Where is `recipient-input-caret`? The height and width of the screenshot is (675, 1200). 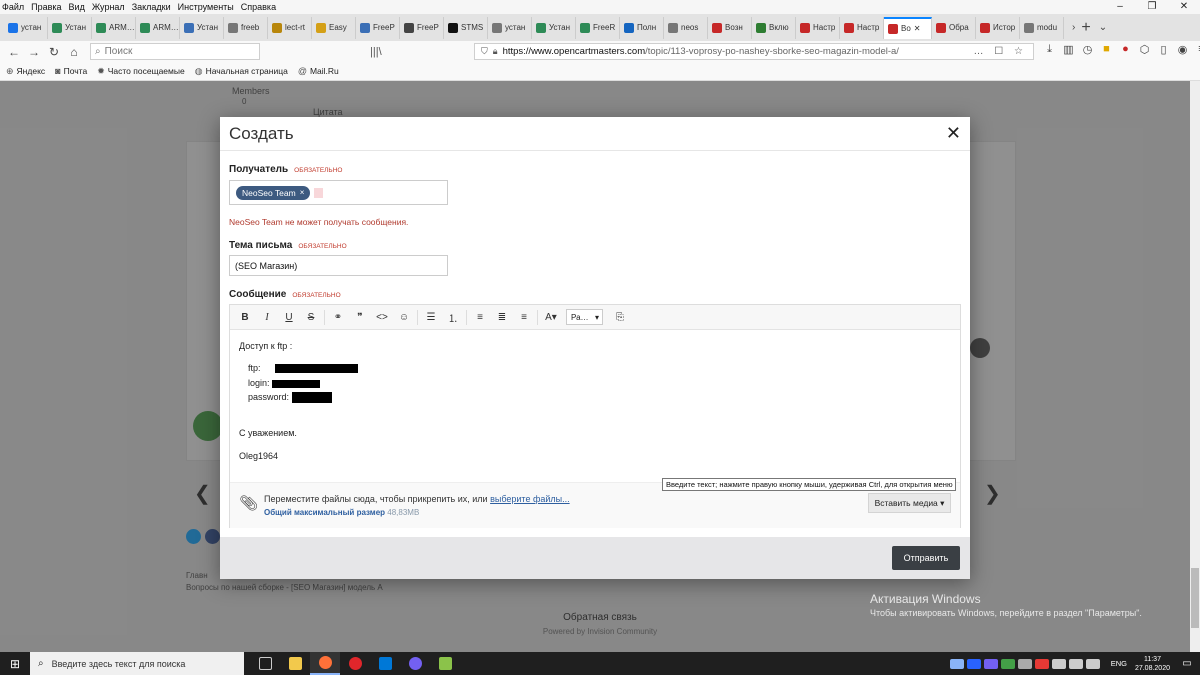 recipient-input-caret is located at coordinates (319, 192).